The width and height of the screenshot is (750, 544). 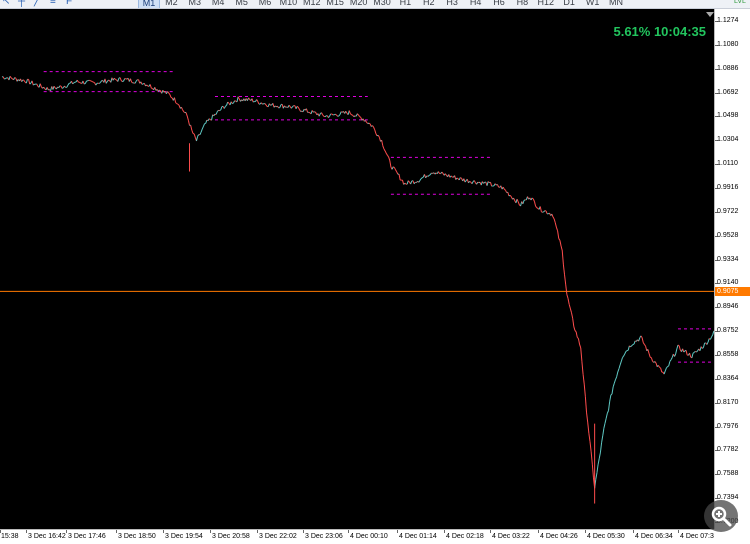 What do you see at coordinates (732, 292) in the screenshot?
I see `current-price-label: 0.9075` at bounding box center [732, 292].